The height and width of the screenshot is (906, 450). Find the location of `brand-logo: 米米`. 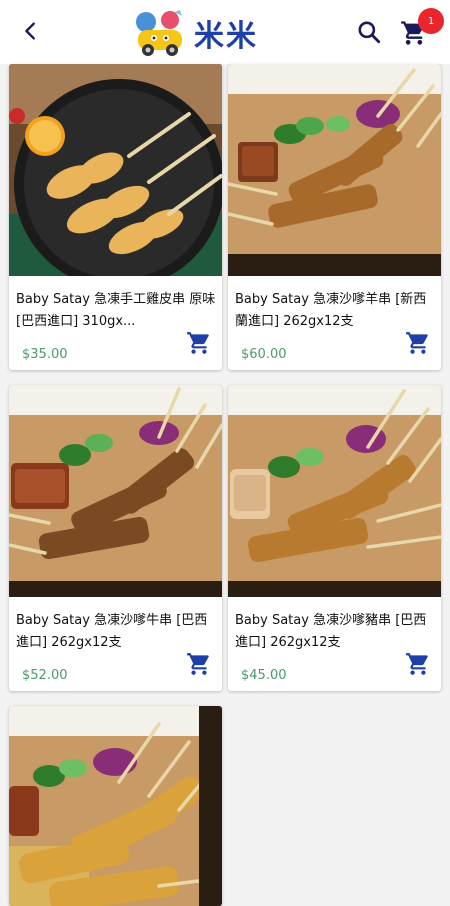

brand-logo: 米米 is located at coordinates (195, 33).